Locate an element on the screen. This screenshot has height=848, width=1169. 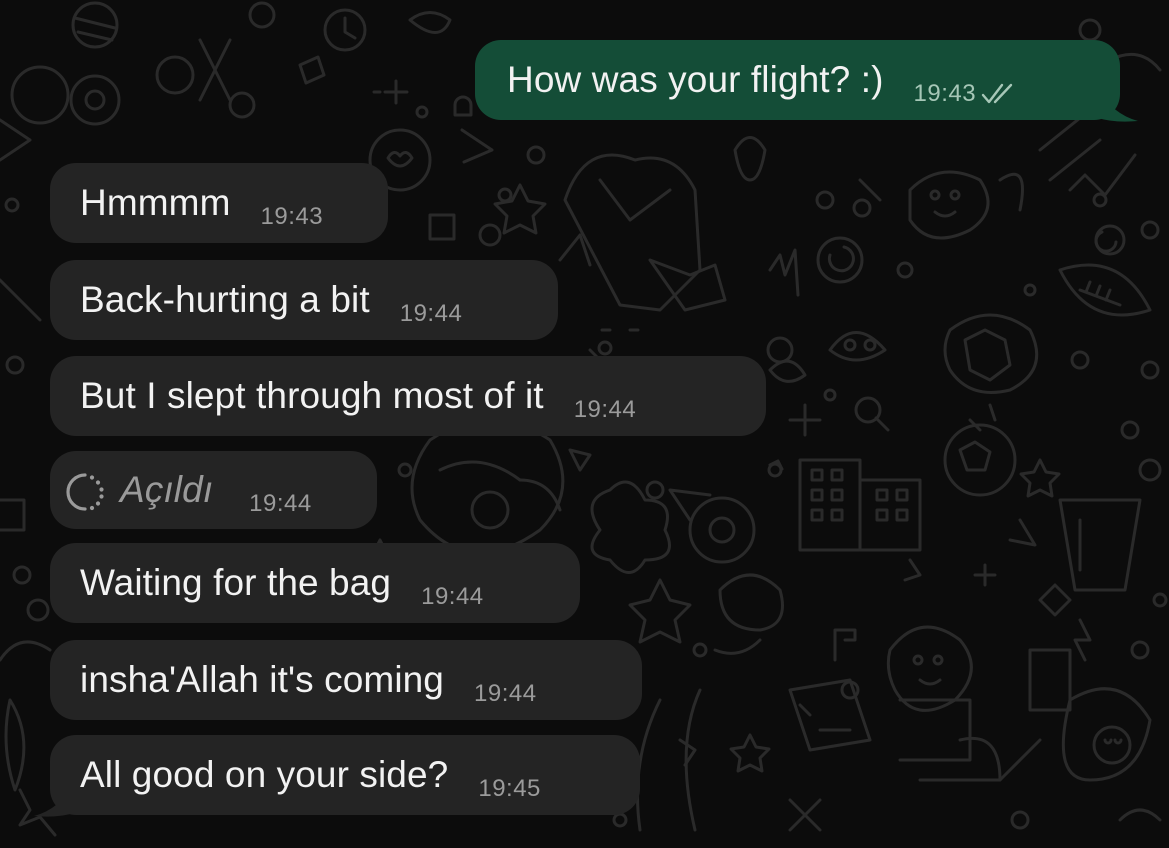
read-double-check-icon is located at coordinates (997, 93).